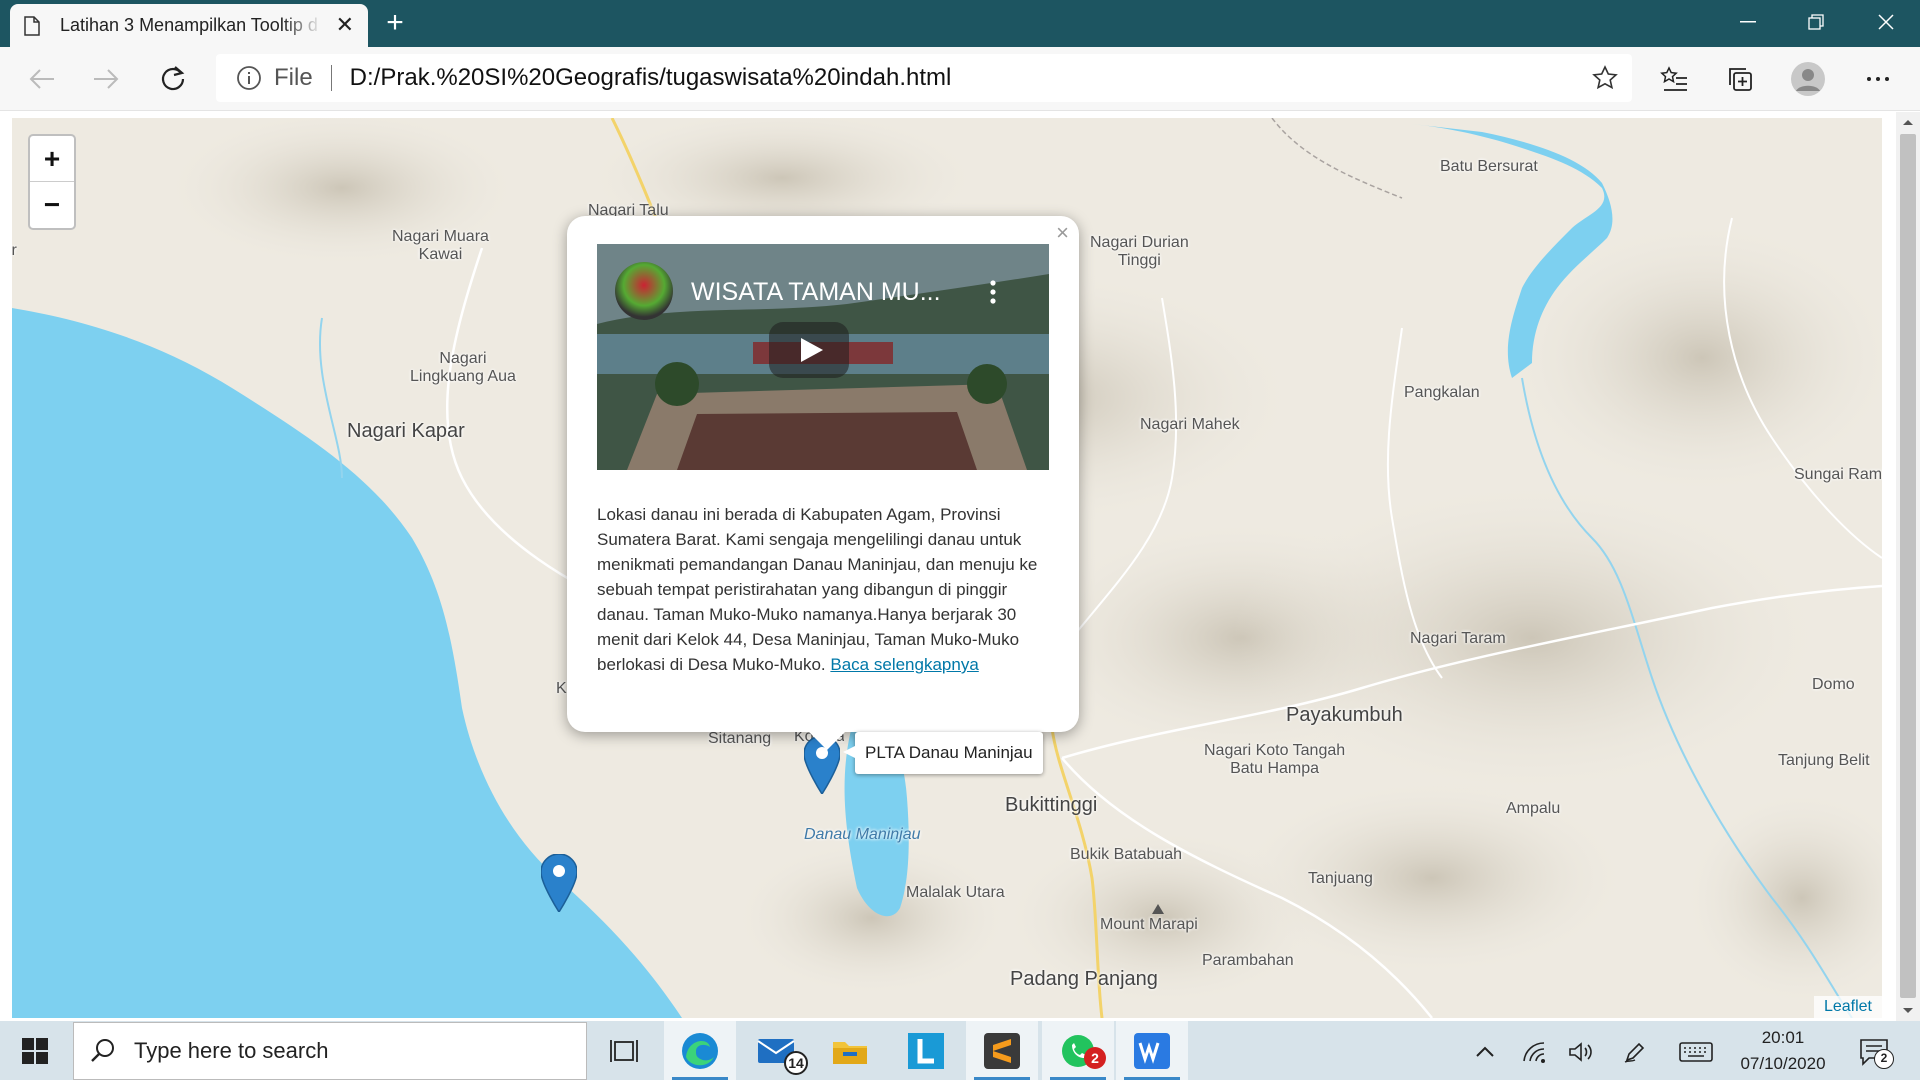  I want to click on map-label: Parambahan, so click(1248, 960).